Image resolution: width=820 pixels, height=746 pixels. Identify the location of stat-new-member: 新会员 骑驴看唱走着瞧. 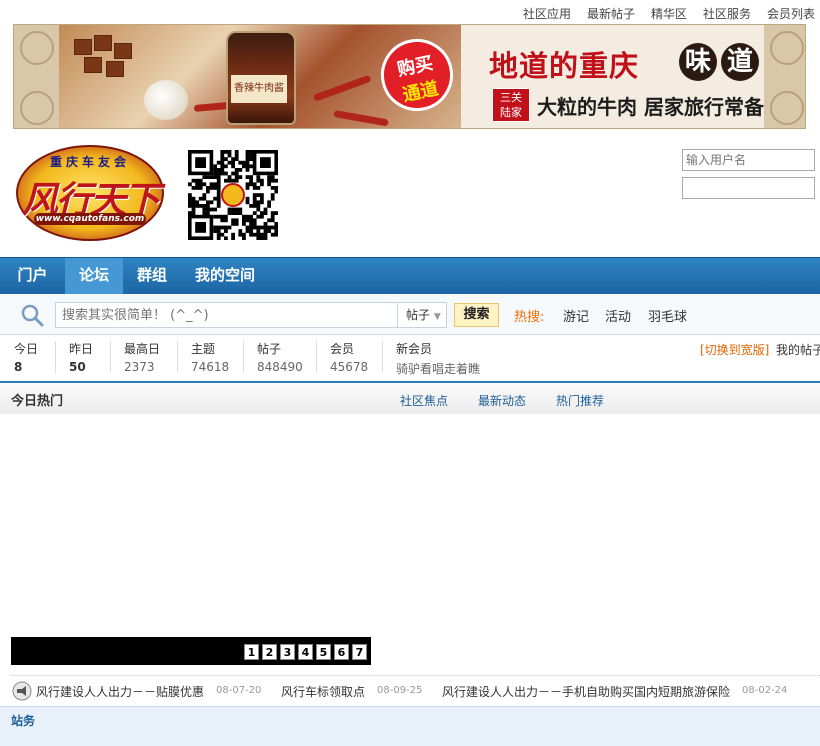
(438, 358).